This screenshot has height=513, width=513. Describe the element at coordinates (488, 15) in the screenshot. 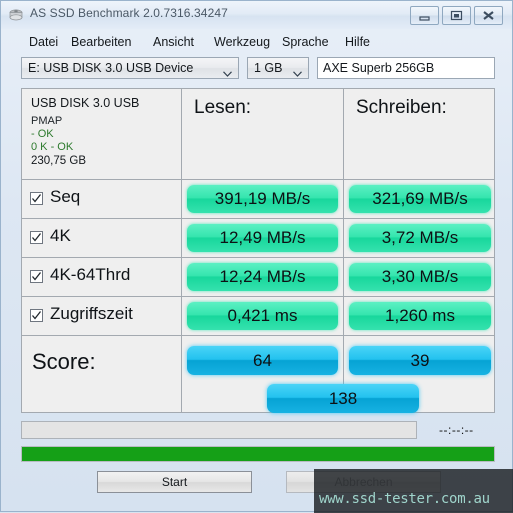

I see `close-button` at that location.